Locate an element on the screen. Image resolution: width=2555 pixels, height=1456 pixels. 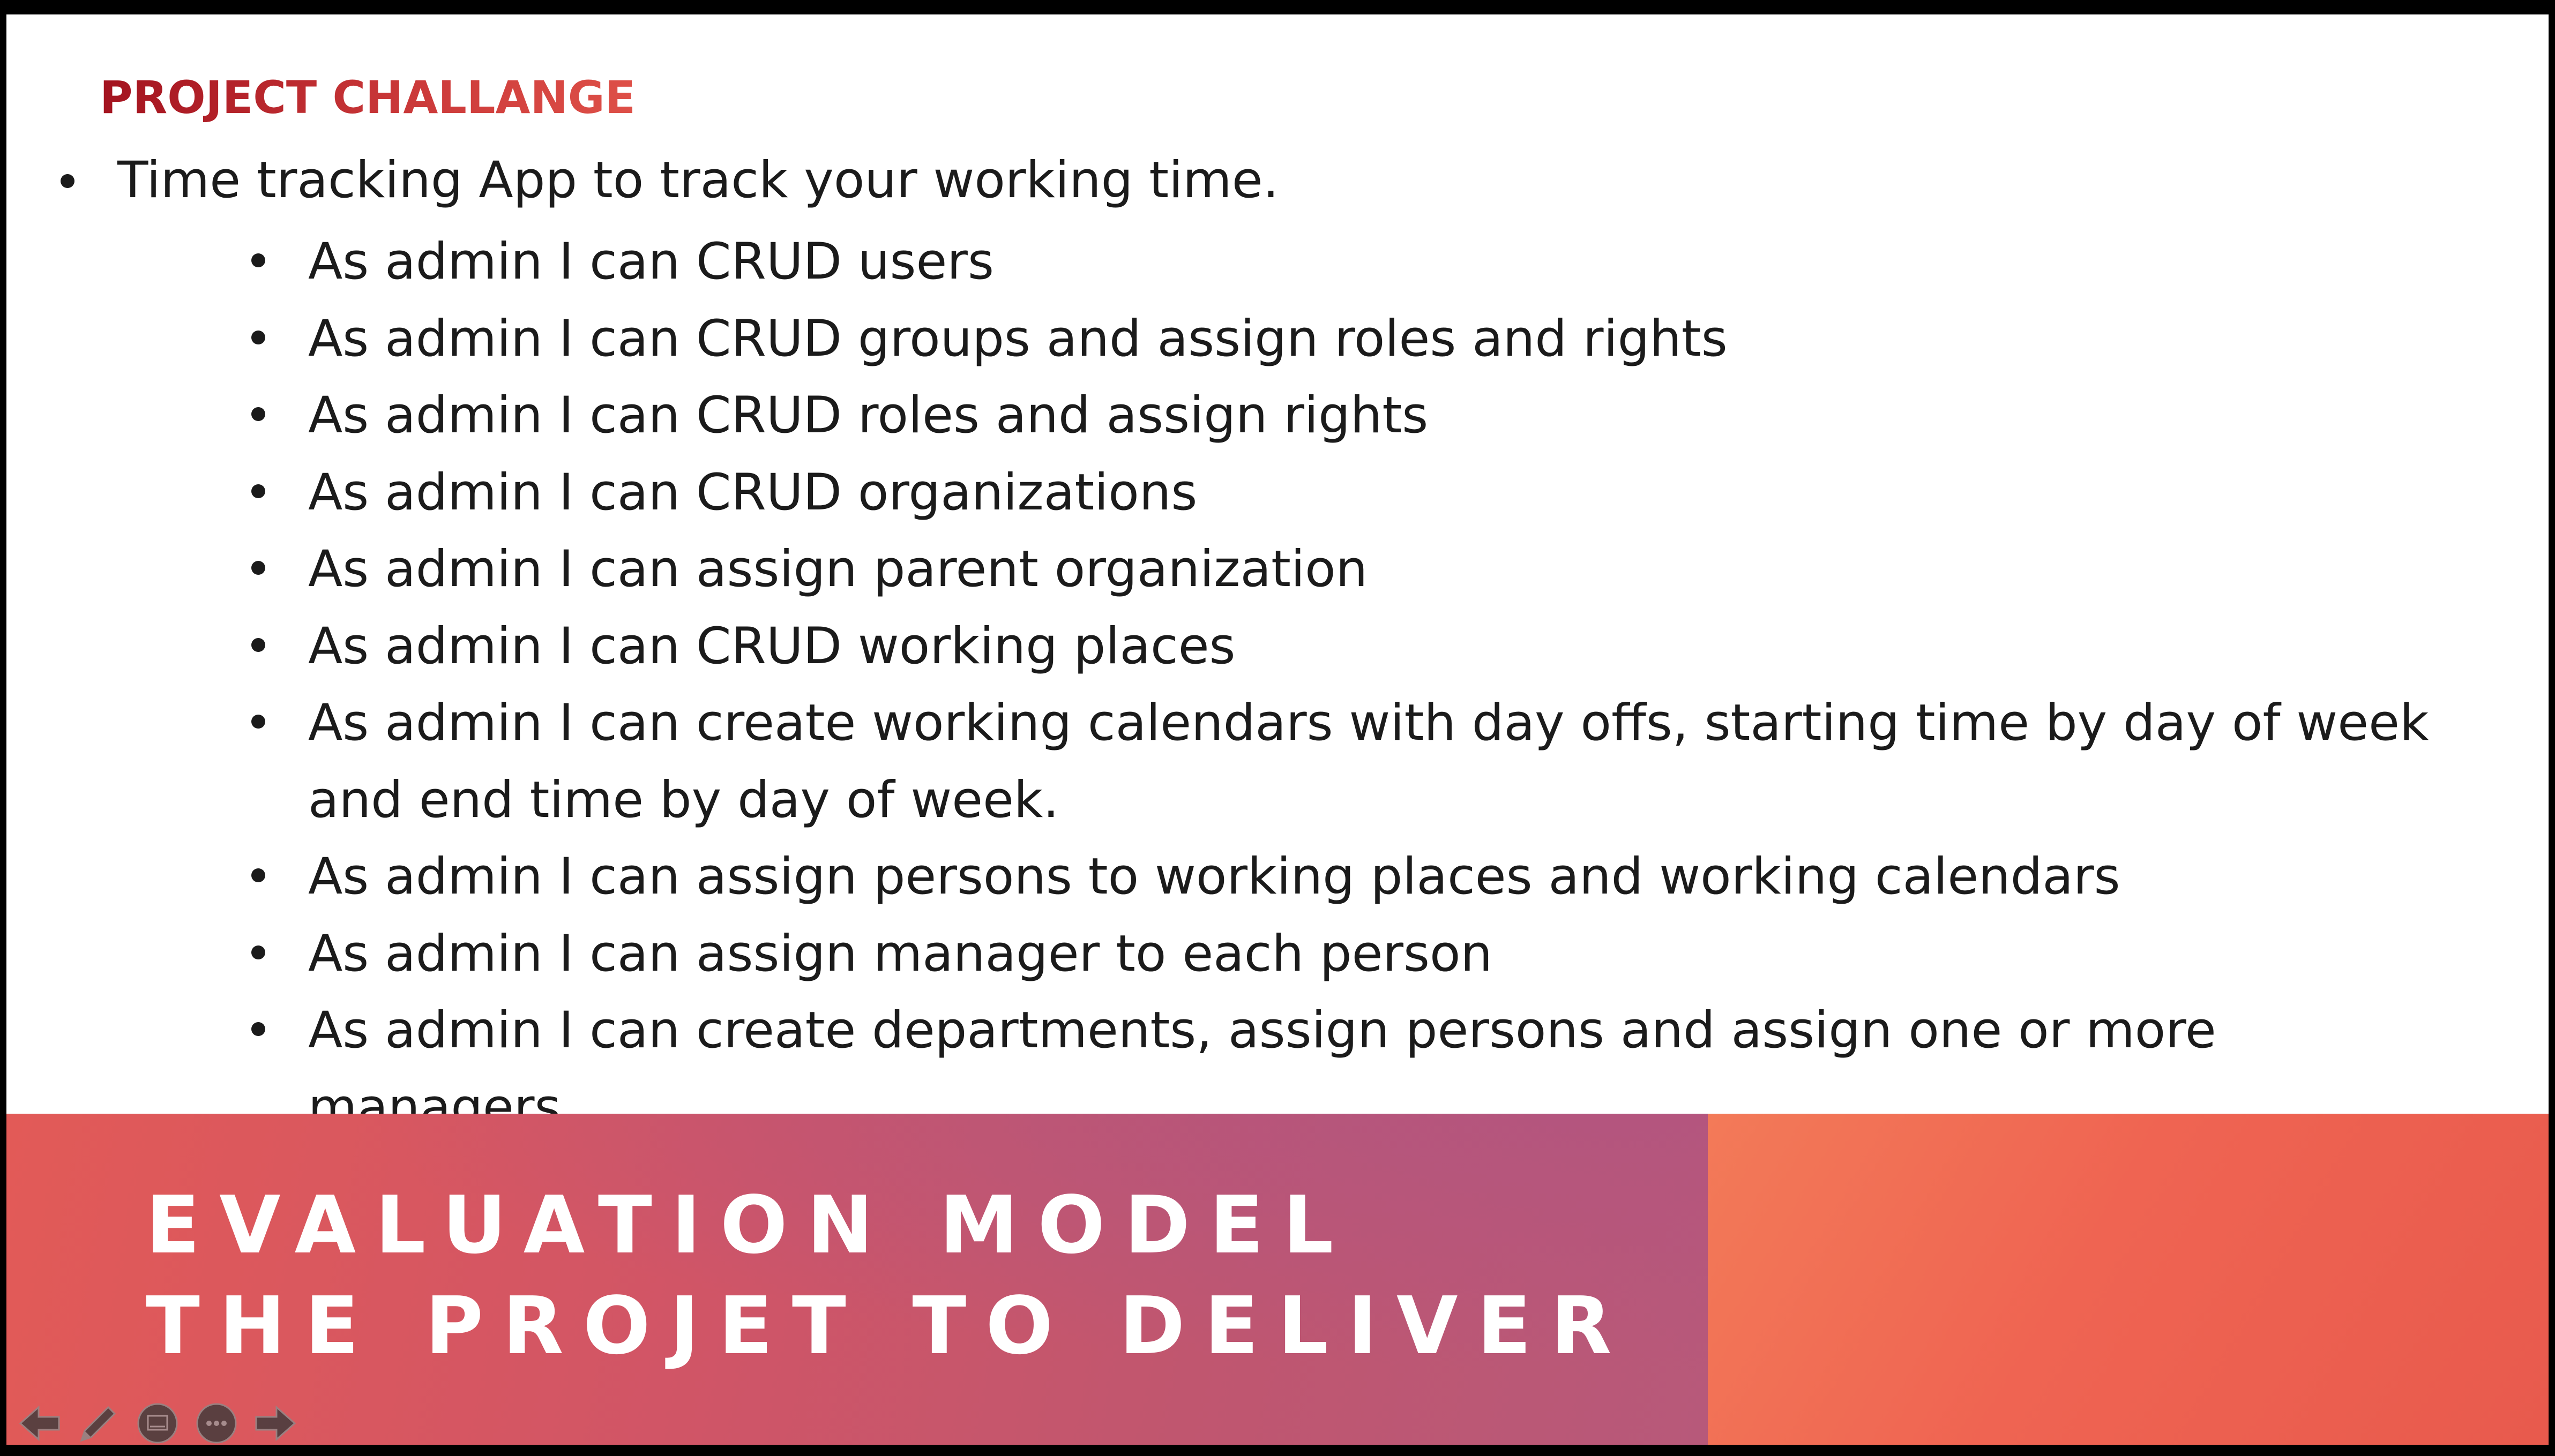
previous-slide-button is located at coordinates (39, 1423).